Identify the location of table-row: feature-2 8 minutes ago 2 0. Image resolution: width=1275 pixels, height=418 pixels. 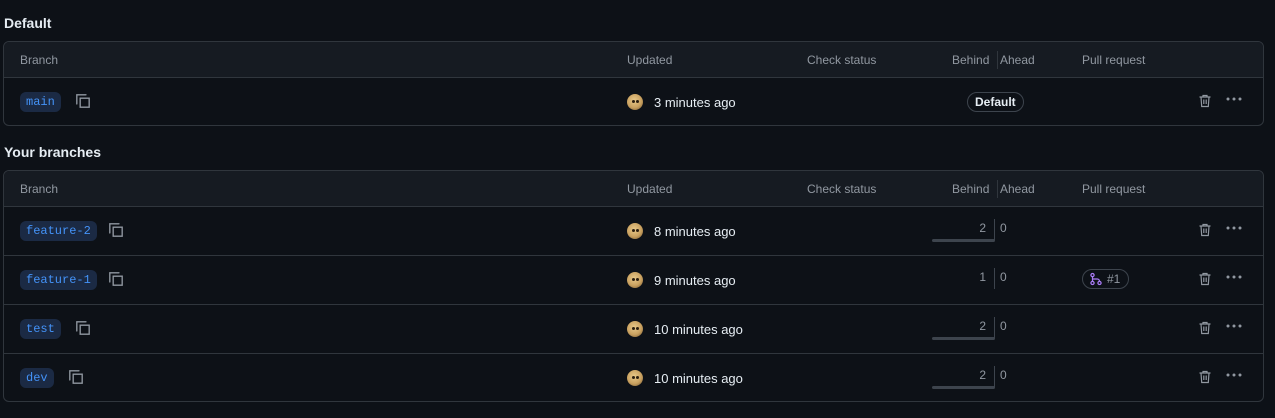
(633, 231).